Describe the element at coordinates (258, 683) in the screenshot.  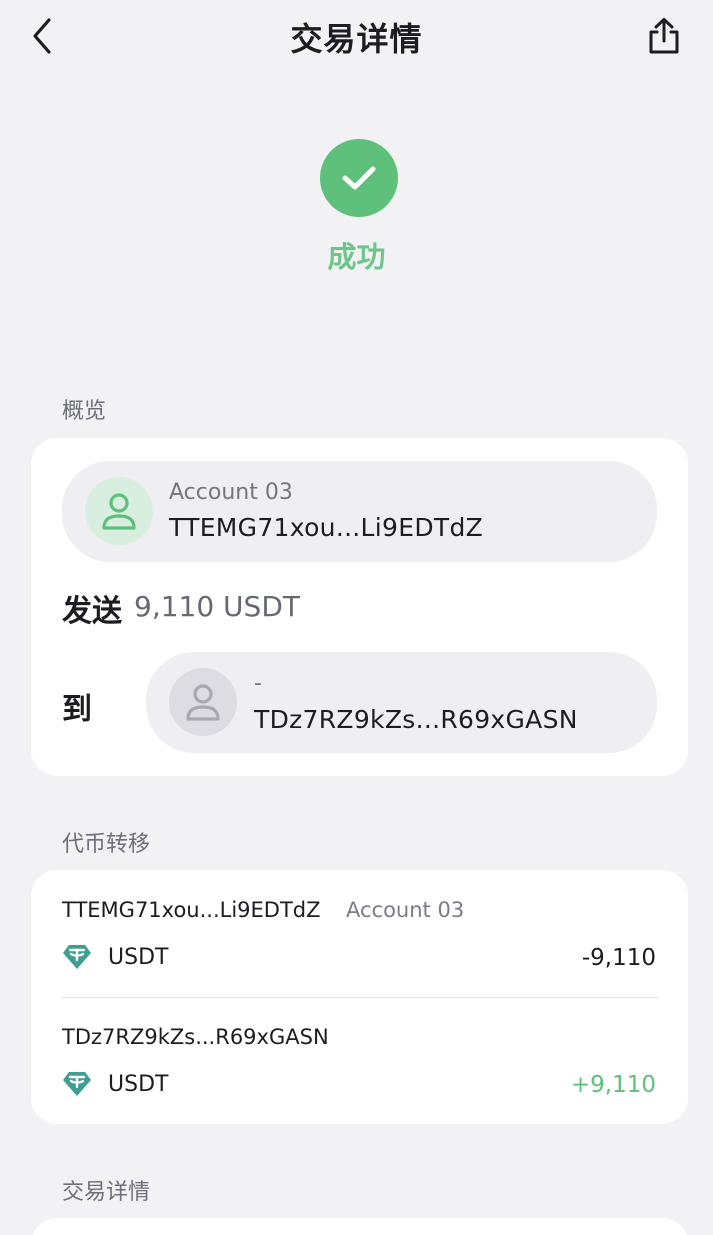
I see `to-account-name: -` at that location.